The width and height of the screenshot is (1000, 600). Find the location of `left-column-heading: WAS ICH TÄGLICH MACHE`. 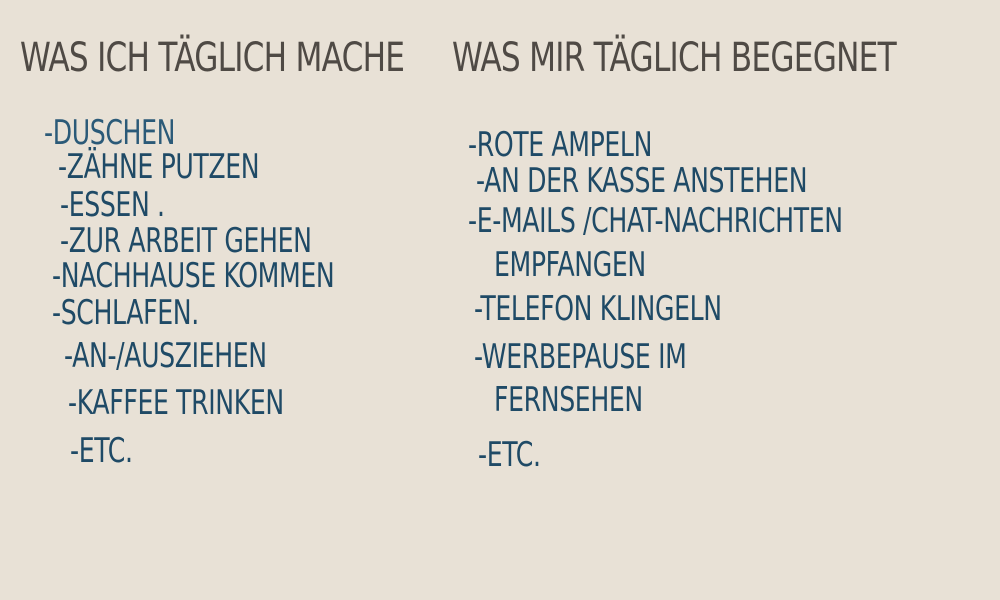

left-column-heading: WAS ICH TÄGLICH MACHE is located at coordinates (212, 58).